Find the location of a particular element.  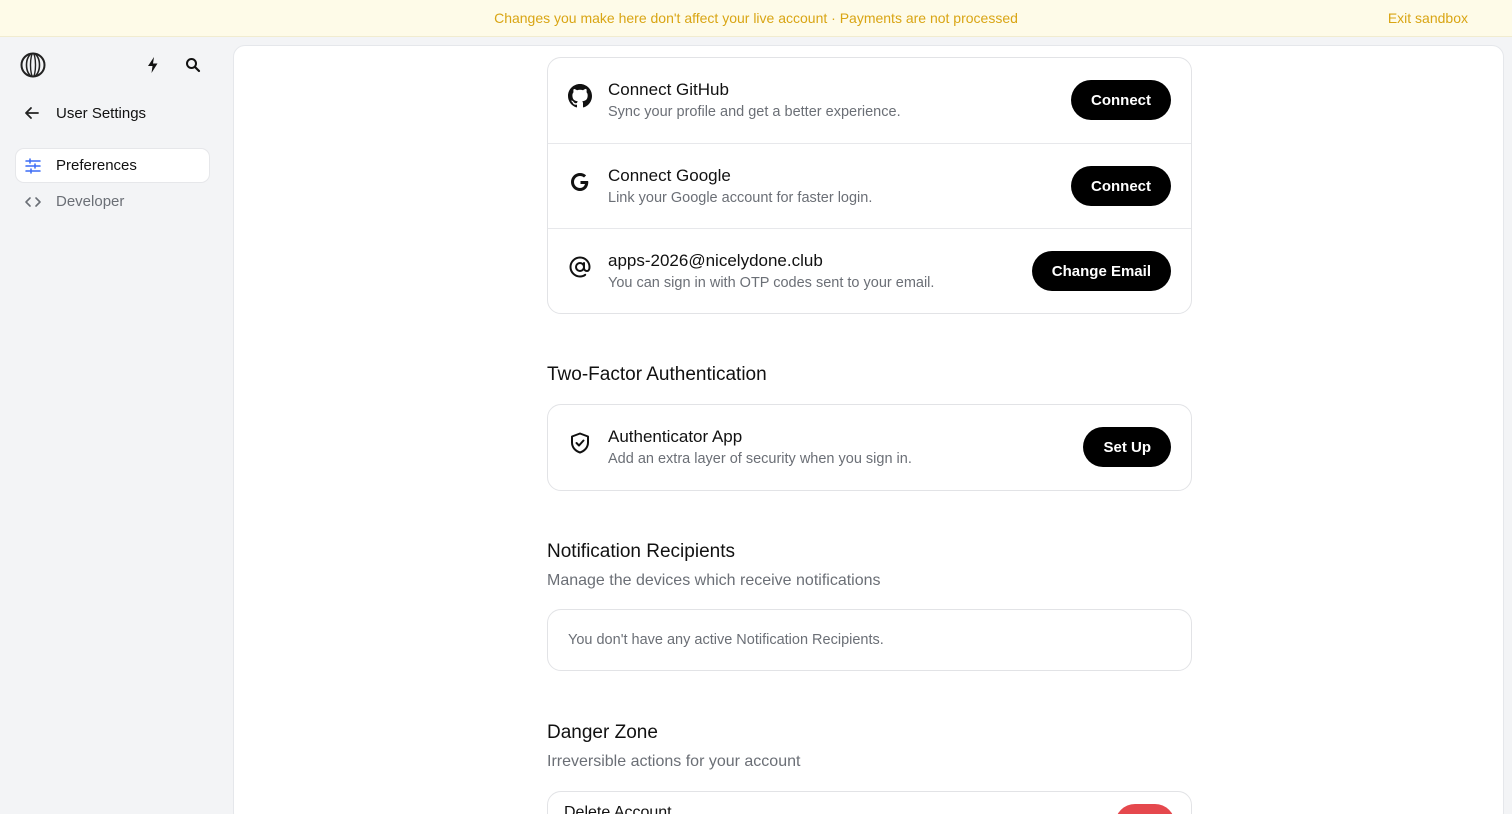

exit-sandbox-link: Exit sandbox is located at coordinates (1428, 18).